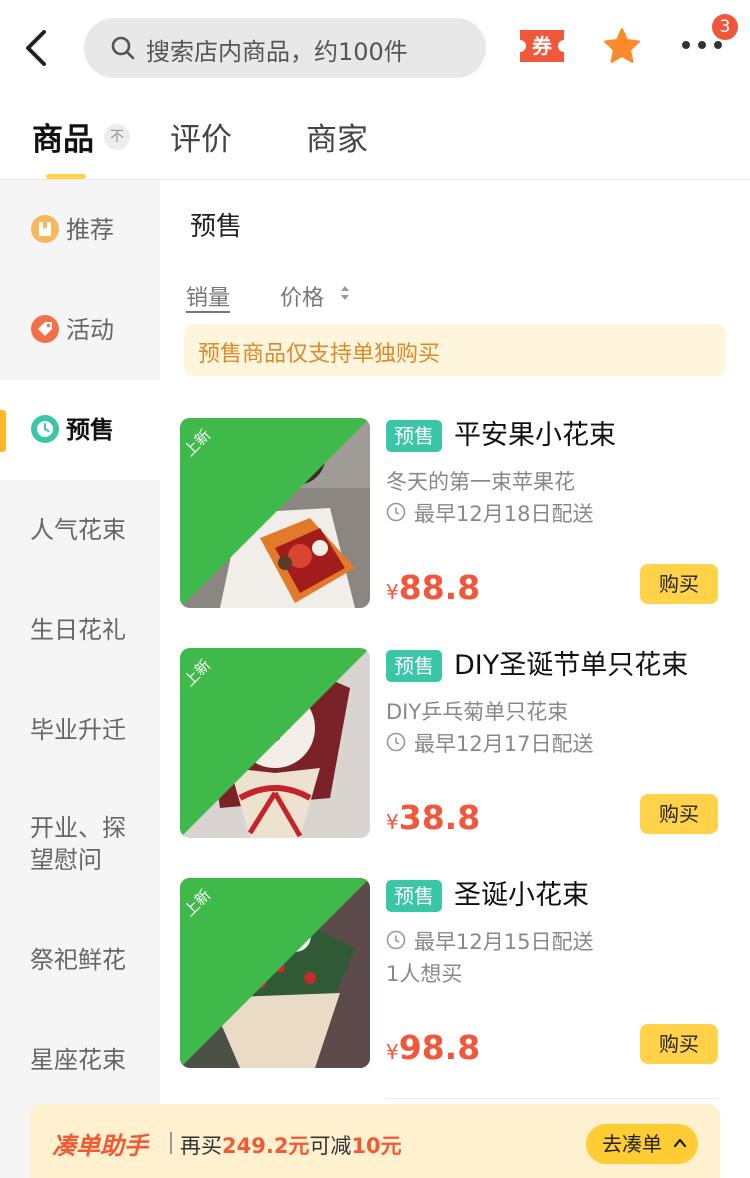 This screenshot has width=750, height=1178. I want to click on product-price: ¥98.8, so click(433, 1047).